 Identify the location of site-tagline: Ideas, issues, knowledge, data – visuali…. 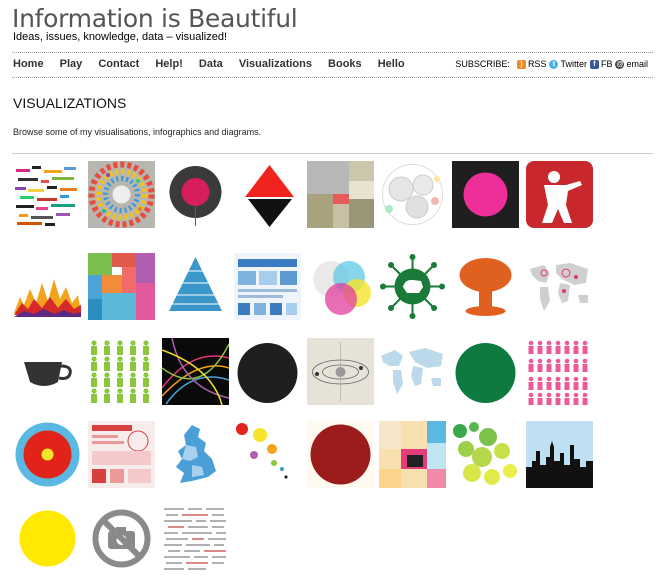
(120, 37).